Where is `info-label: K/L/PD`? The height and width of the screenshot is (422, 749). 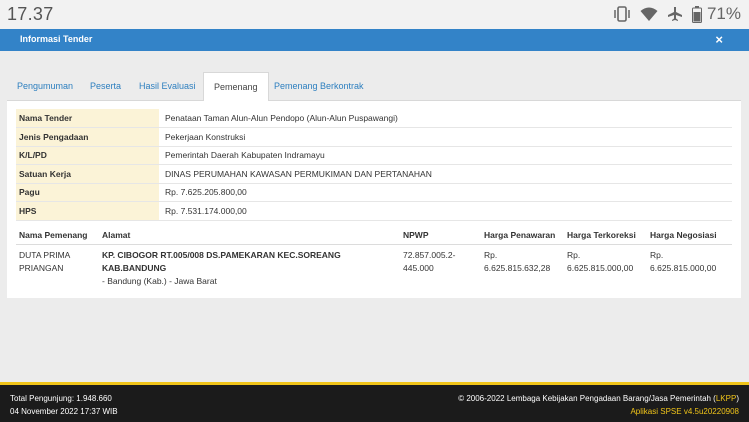
info-label: K/L/PD is located at coordinates (87, 155).